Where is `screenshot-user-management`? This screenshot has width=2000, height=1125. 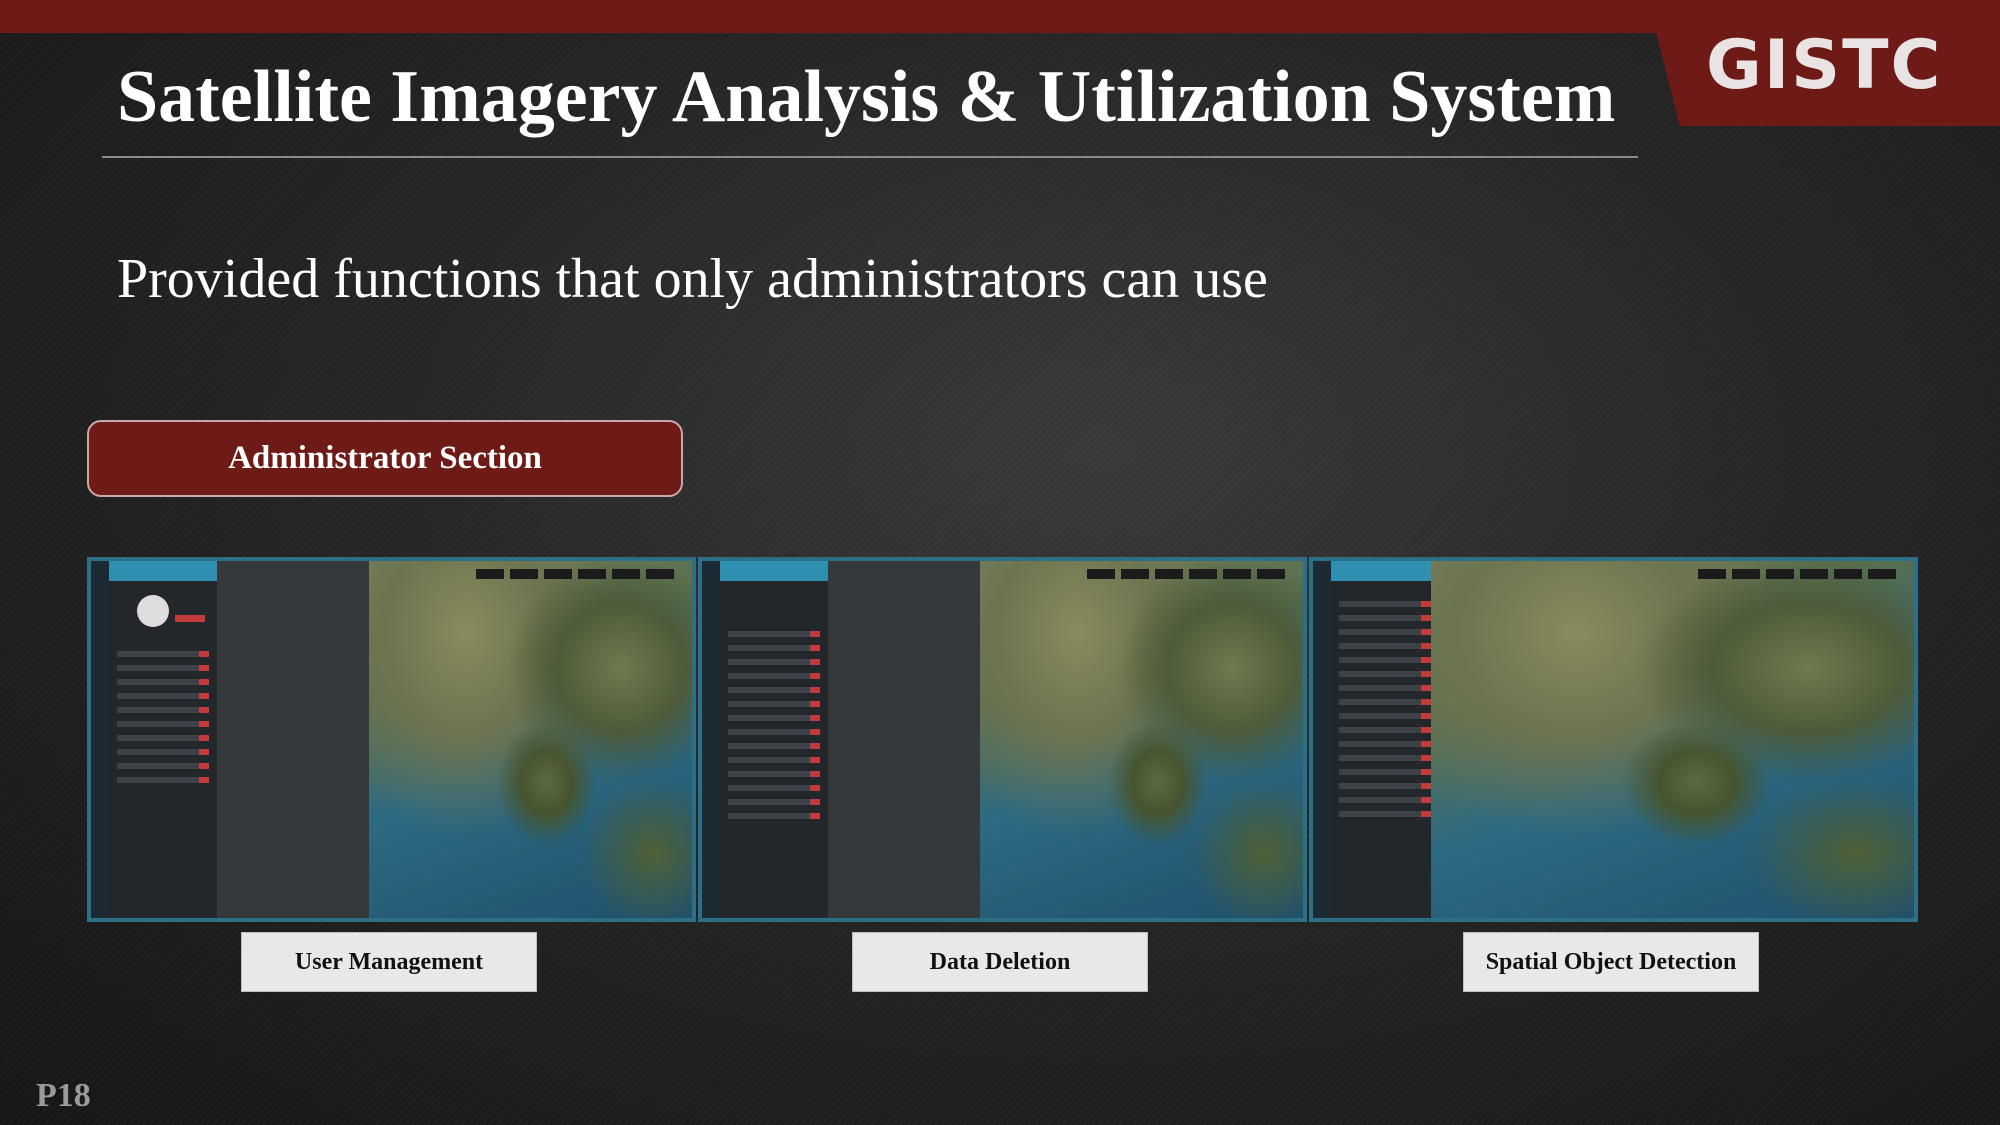
screenshot-user-management is located at coordinates (391, 739).